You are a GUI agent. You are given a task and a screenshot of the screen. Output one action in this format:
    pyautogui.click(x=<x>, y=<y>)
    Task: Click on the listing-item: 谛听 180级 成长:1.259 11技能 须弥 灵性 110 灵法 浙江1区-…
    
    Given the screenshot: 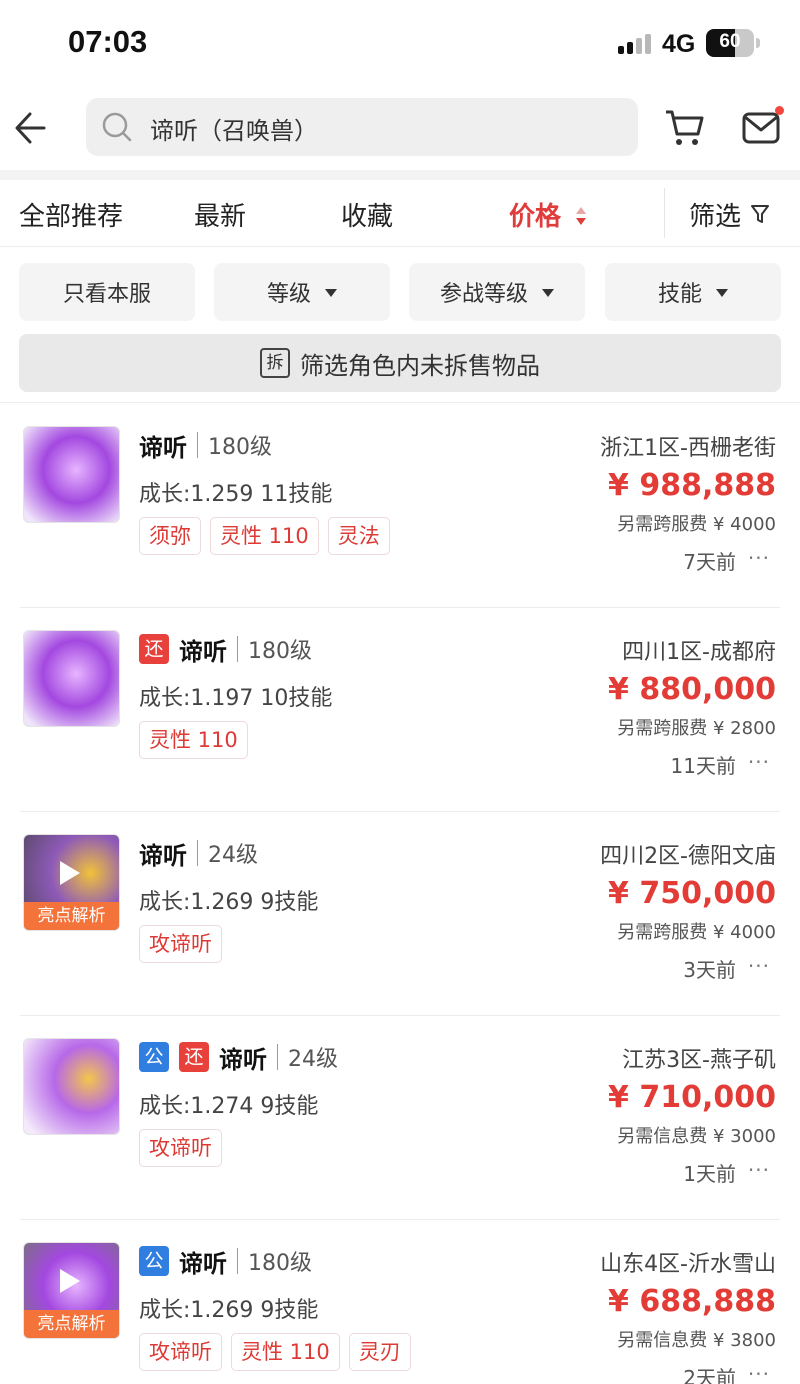 What is the action you would take?
    pyautogui.click(x=400, y=506)
    